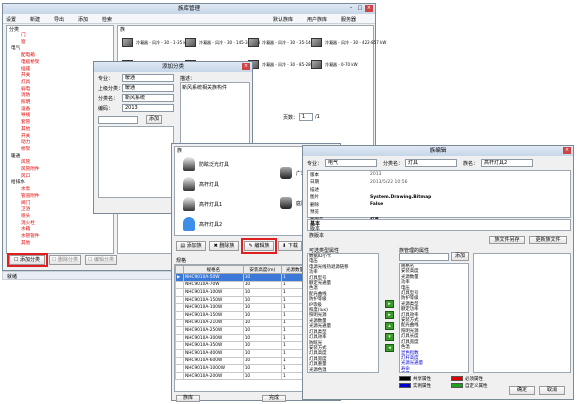 The width and height of the screenshot is (577, 404). Describe the element at coordinates (241, 338) in the screenshot. I see `table-row: NHC9010A-300W 10 1` at that location.